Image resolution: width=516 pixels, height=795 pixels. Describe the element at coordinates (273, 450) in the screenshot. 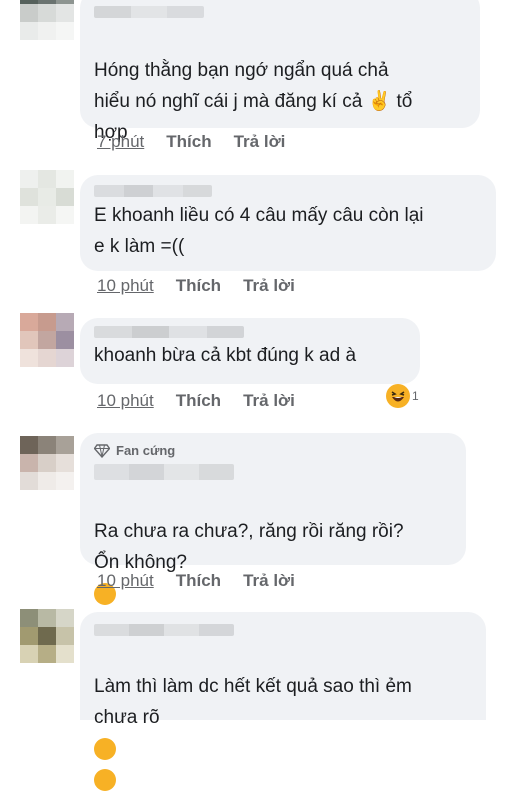

I see `fan-badge: Fan cứng` at that location.